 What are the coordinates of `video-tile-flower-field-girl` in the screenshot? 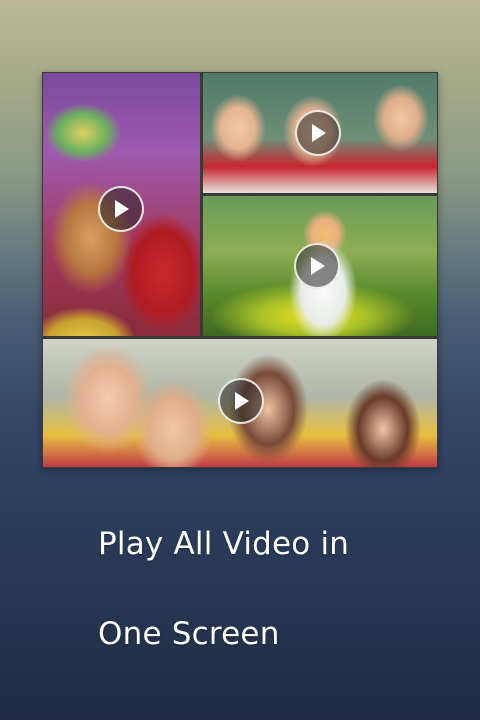 It's located at (320, 266).